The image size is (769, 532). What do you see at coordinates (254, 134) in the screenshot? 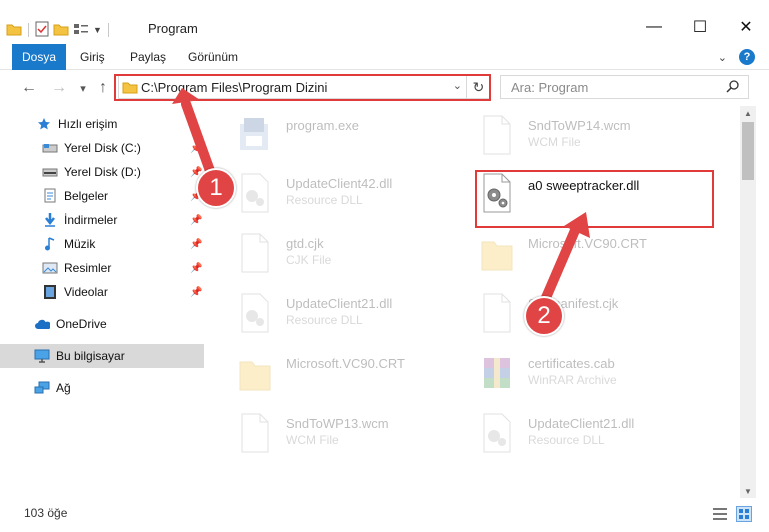
I see `exe-icon` at bounding box center [254, 134].